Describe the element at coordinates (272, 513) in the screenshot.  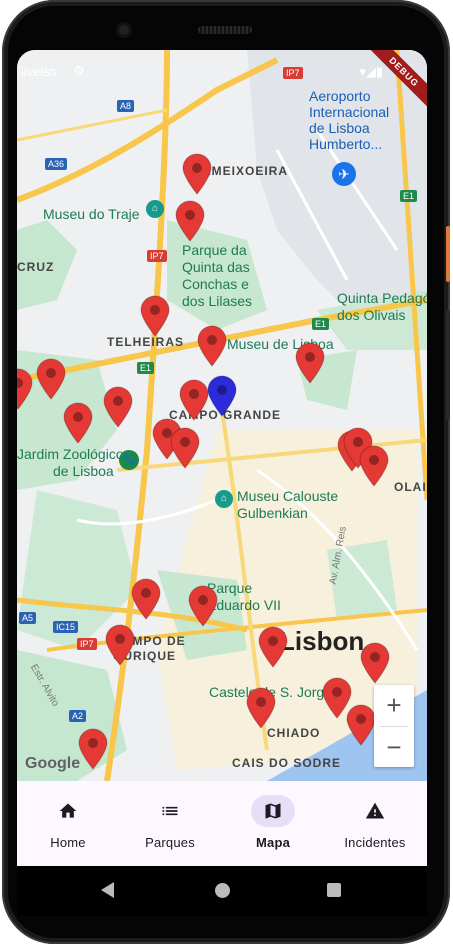
I see `map-label-line: Gulbenkian` at that location.